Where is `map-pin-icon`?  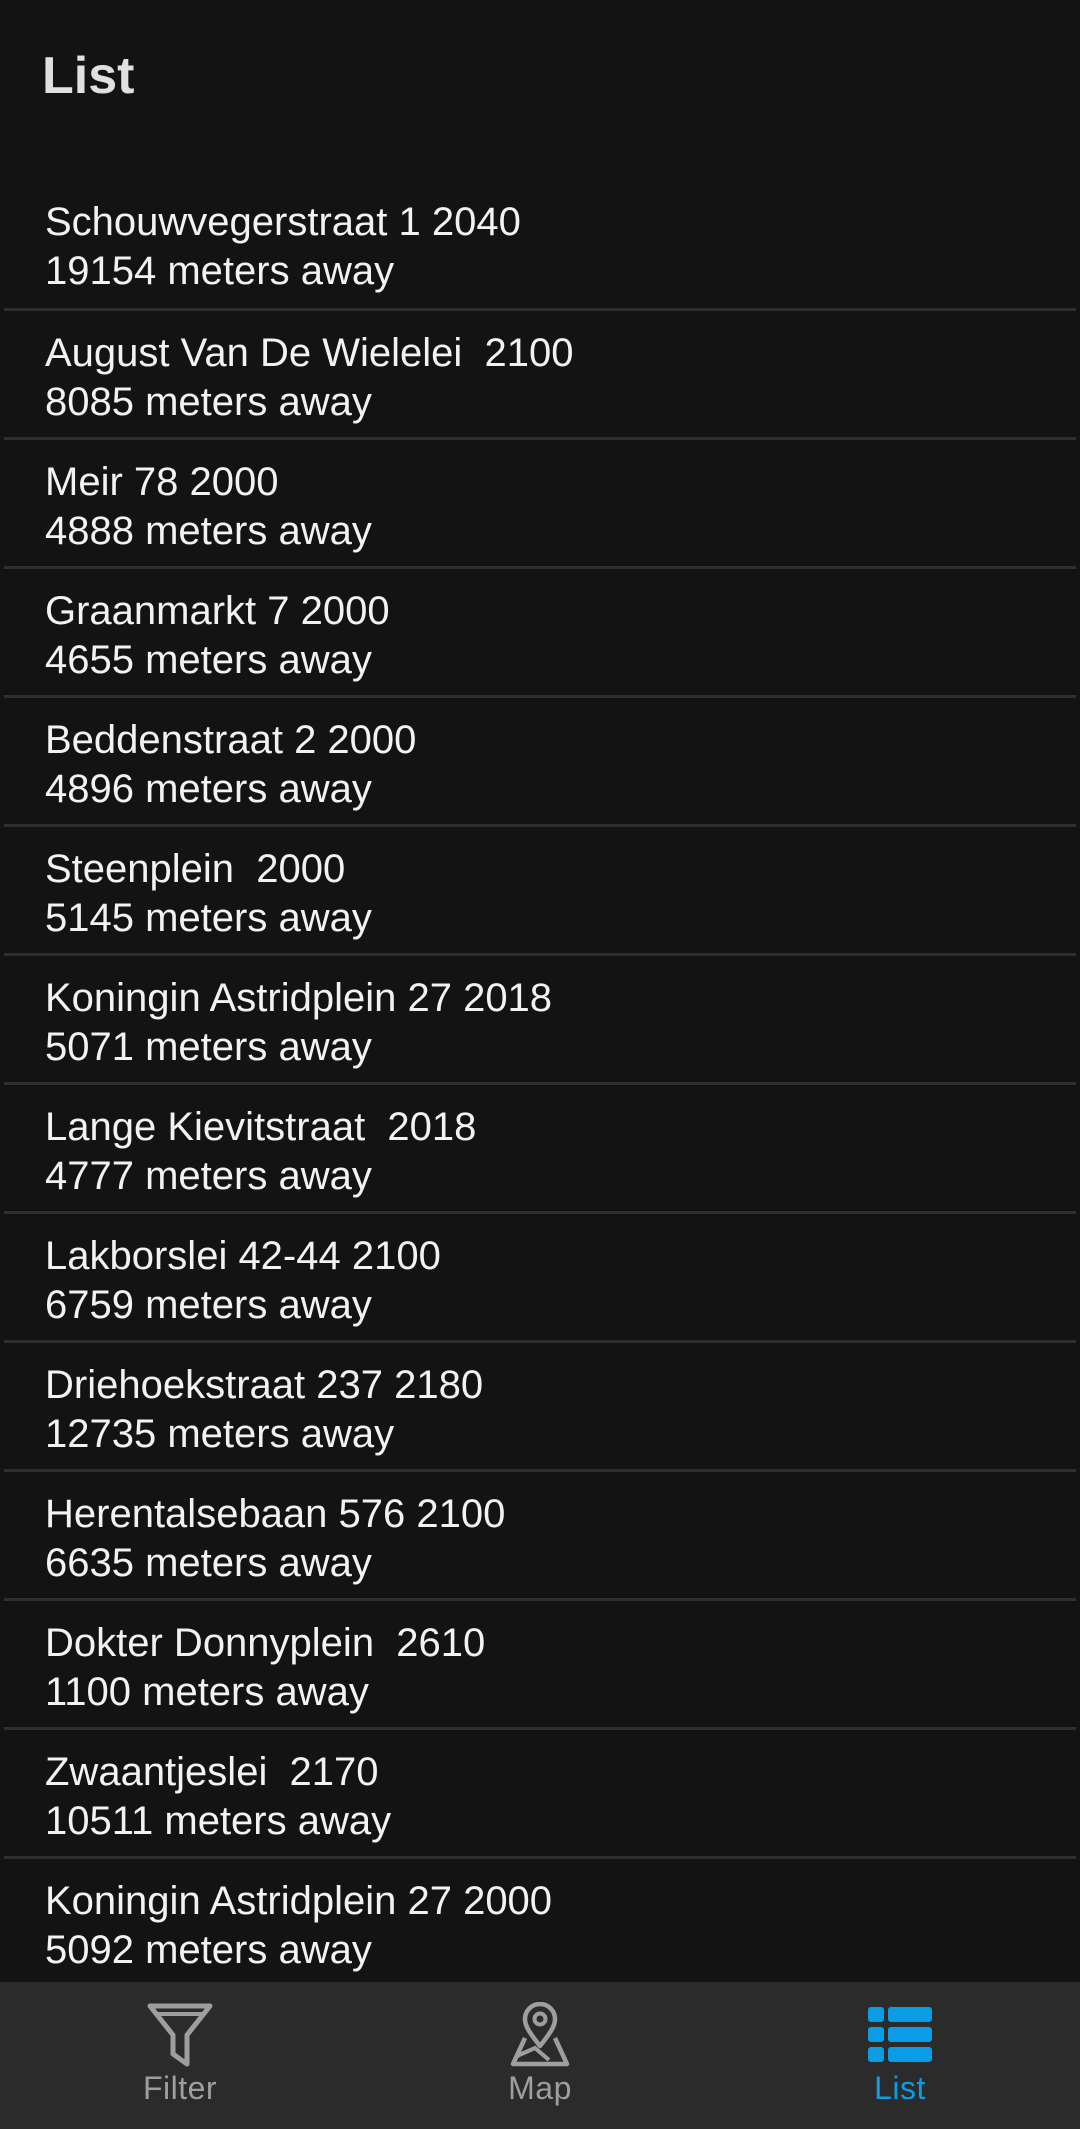
map-pin-icon is located at coordinates (540, 2034).